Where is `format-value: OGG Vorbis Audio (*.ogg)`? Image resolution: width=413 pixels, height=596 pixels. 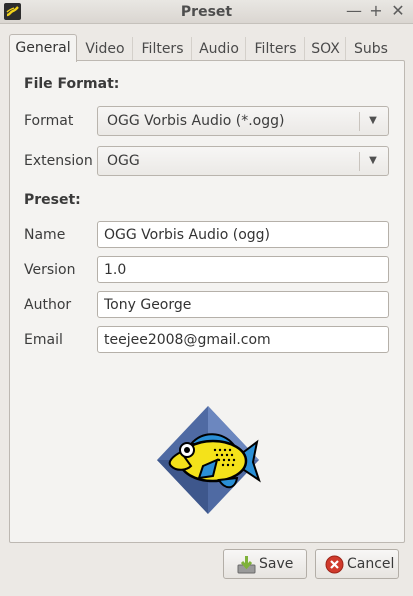
format-value: OGG Vorbis Audio (*.ogg) is located at coordinates (196, 121).